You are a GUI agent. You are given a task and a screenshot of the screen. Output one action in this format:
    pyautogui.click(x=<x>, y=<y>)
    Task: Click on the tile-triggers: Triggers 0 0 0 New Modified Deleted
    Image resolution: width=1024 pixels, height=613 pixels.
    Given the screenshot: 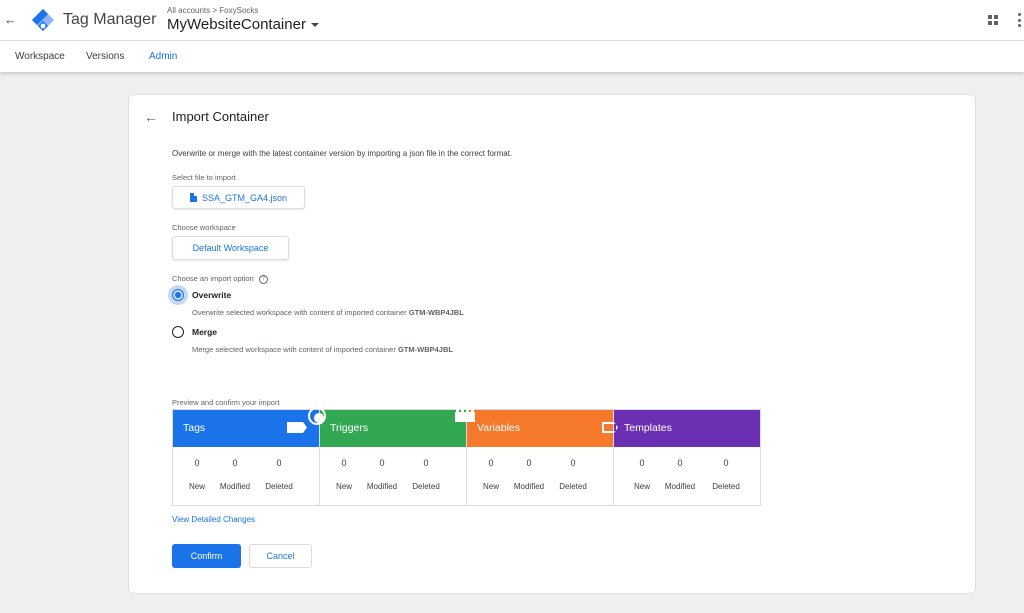 What is the action you would take?
    pyautogui.click(x=387, y=456)
    